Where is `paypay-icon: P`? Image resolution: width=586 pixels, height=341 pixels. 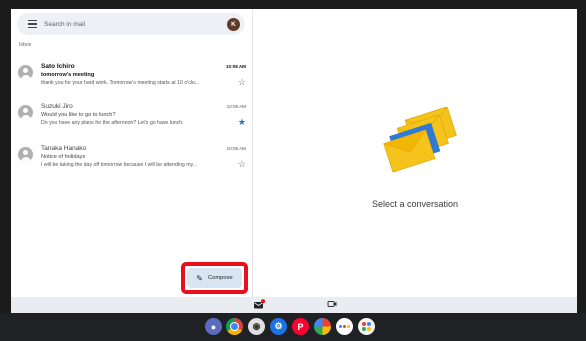 paypay-icon: P is located at coordinates (300, 326).